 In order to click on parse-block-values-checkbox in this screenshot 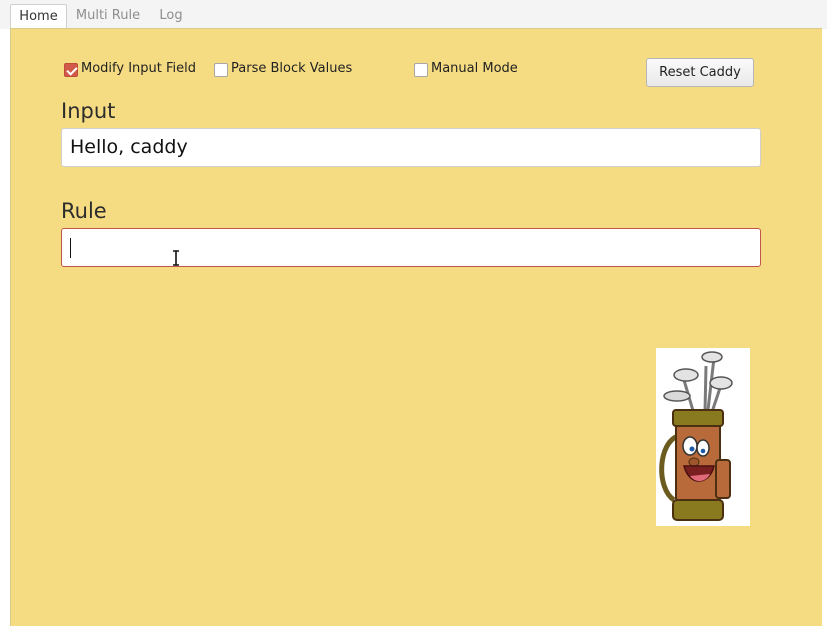, I will do `click(221, 70)`.